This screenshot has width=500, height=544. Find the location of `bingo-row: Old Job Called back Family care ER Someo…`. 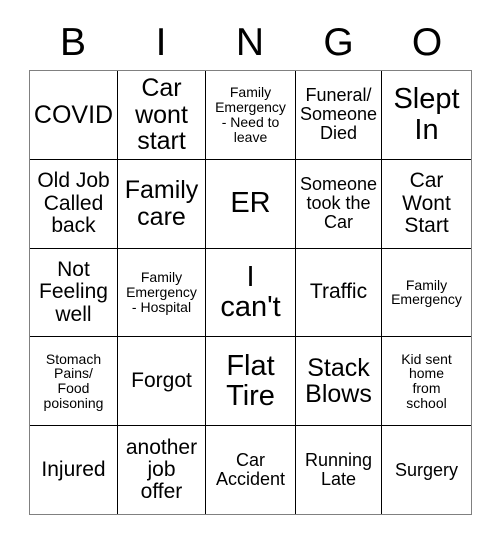

bingo-row: Old Job Called back Family care ER Someo… is located at coordinates (250, 204).